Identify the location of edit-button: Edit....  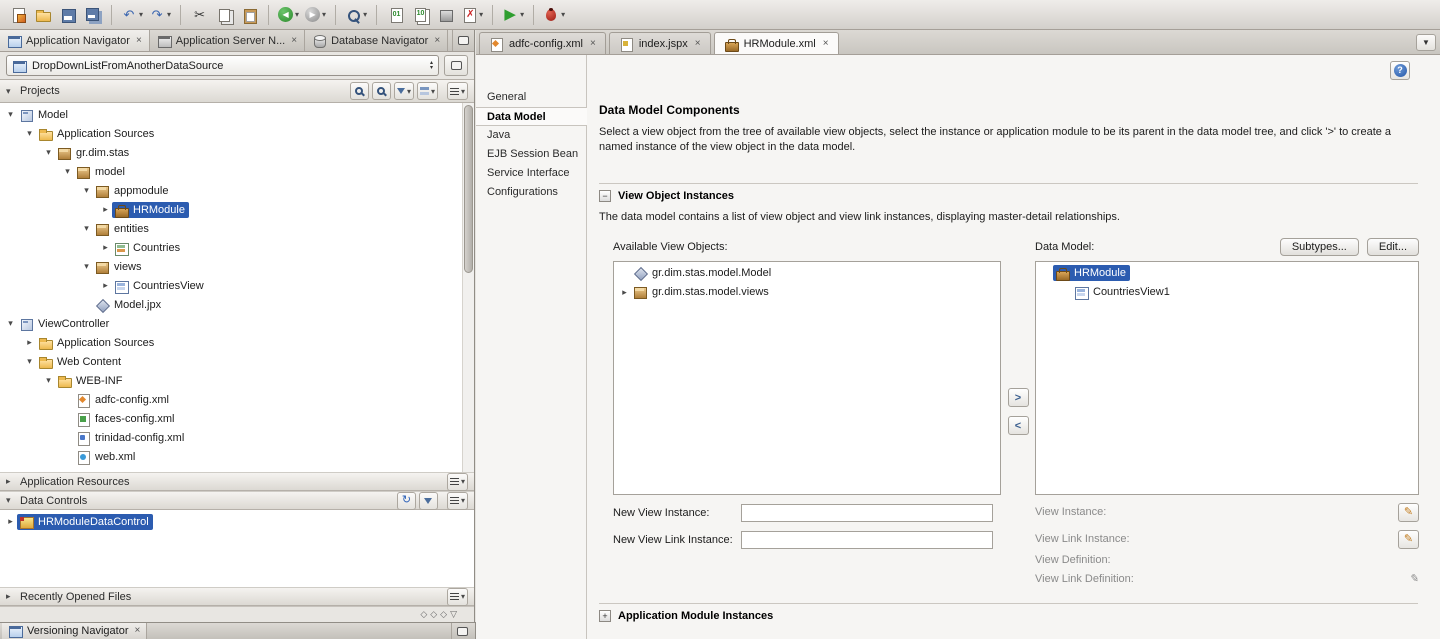
(1392, 247).